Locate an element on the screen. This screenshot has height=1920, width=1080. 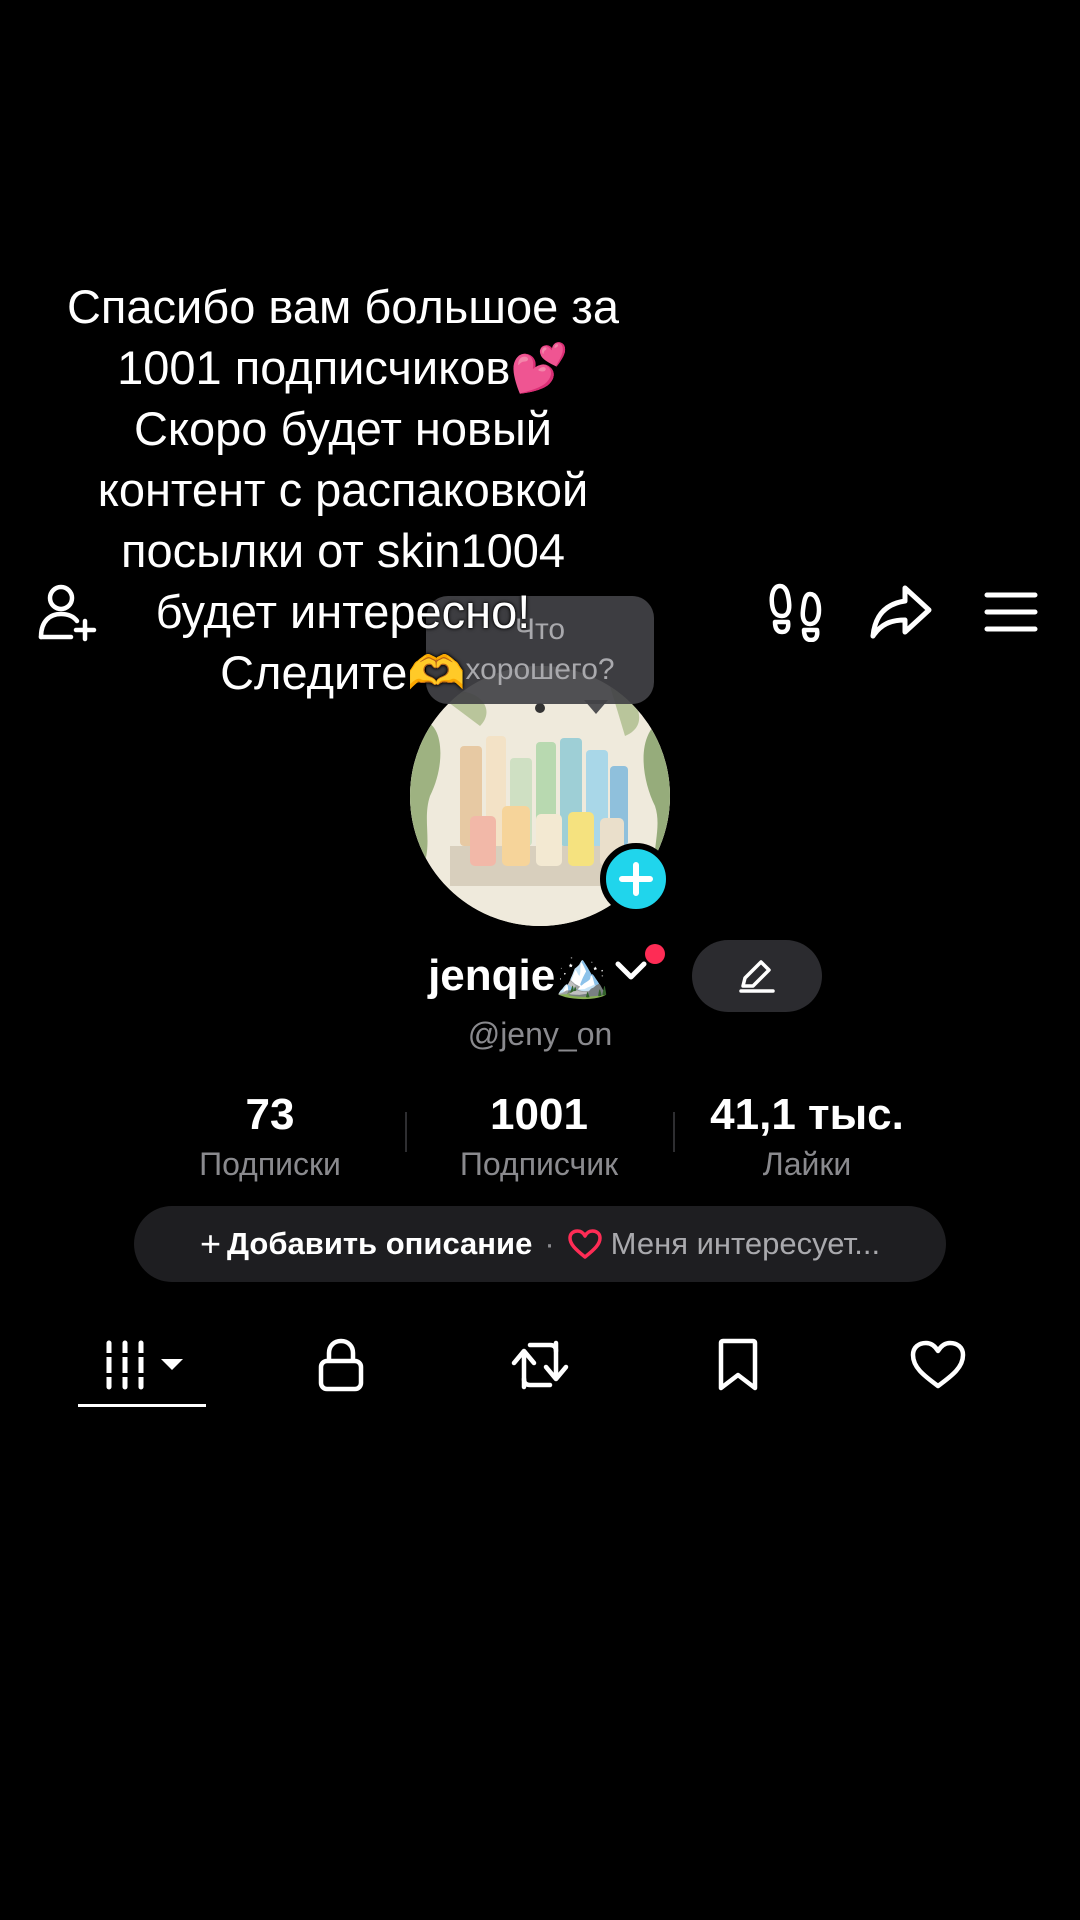
stat-followers: 1001 Подписчик is located at coordinates (539, 1137).